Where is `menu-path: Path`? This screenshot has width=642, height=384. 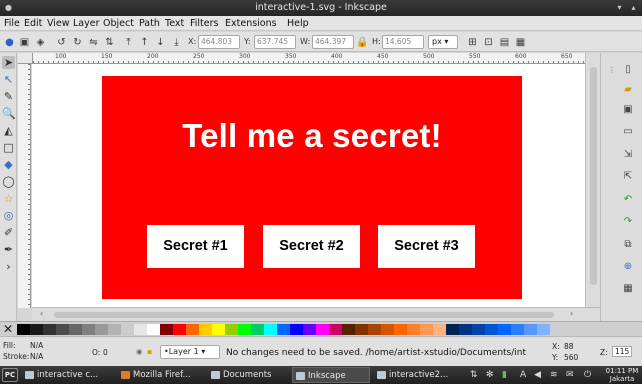 menu-path: Path is located at coordinates (149, 23).